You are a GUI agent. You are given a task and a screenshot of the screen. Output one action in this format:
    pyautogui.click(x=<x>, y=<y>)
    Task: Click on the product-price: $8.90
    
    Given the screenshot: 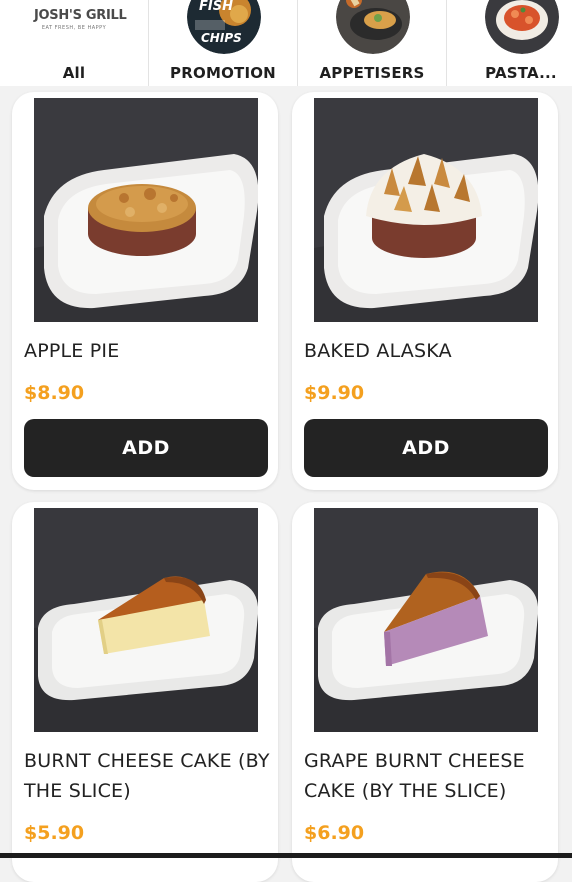 What is the action you would take?
    pyautogui.click(x=54, y=393)
    